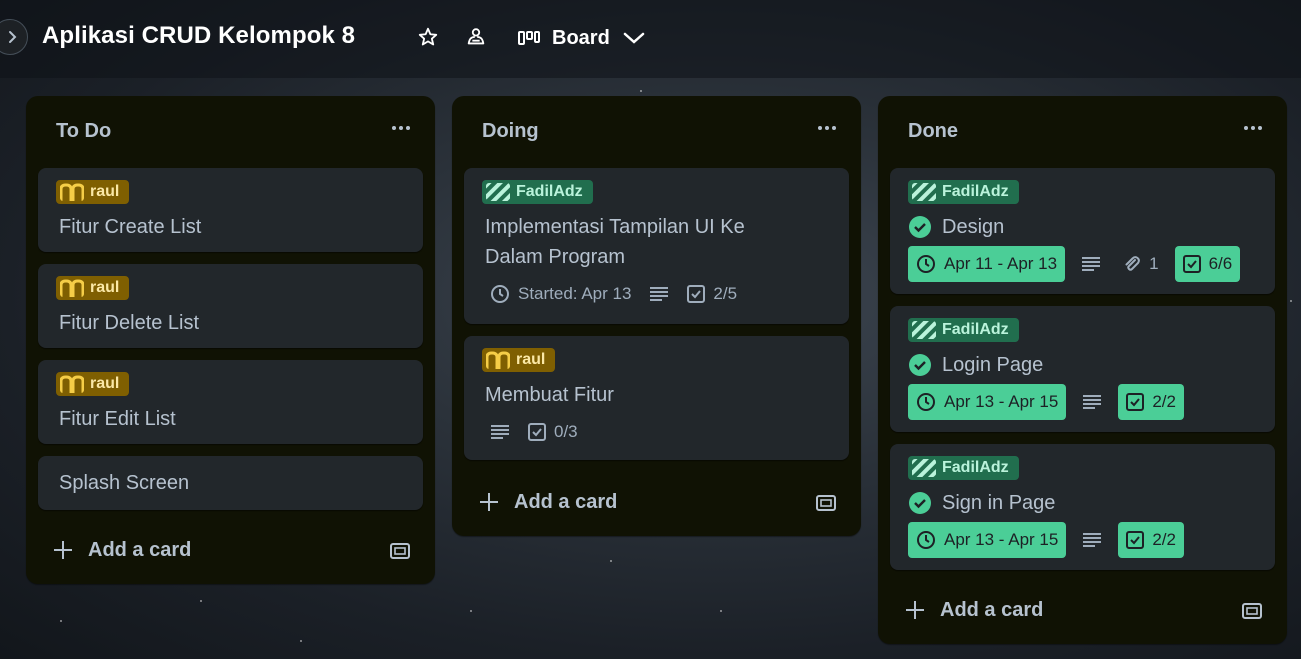 This screenshot has width=1301, height=659. What do you see at coordinates (712, 294) in the screenshot?
I see `checklist-badge: 2/5` at bounding box center [712, 294].